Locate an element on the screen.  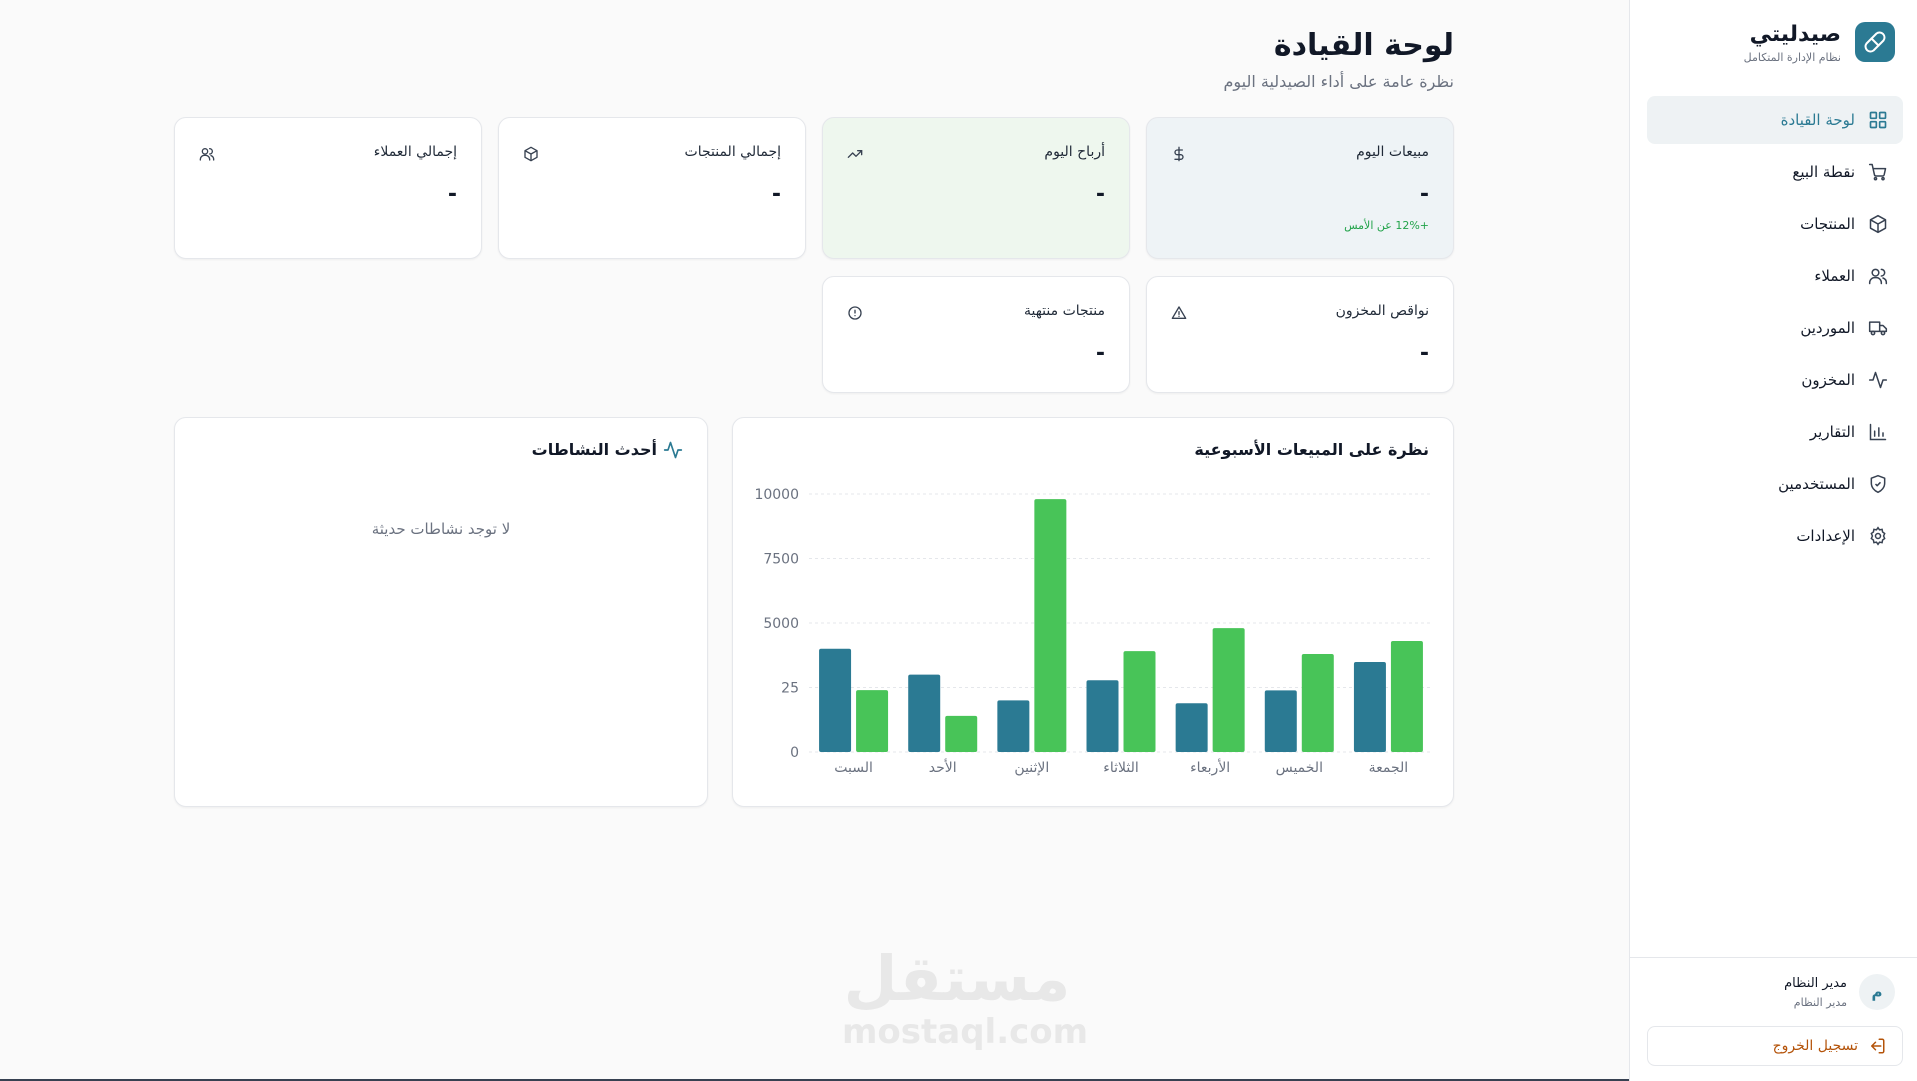
stat-label: أرباح اليوم is located at coordinates (1074, 152).